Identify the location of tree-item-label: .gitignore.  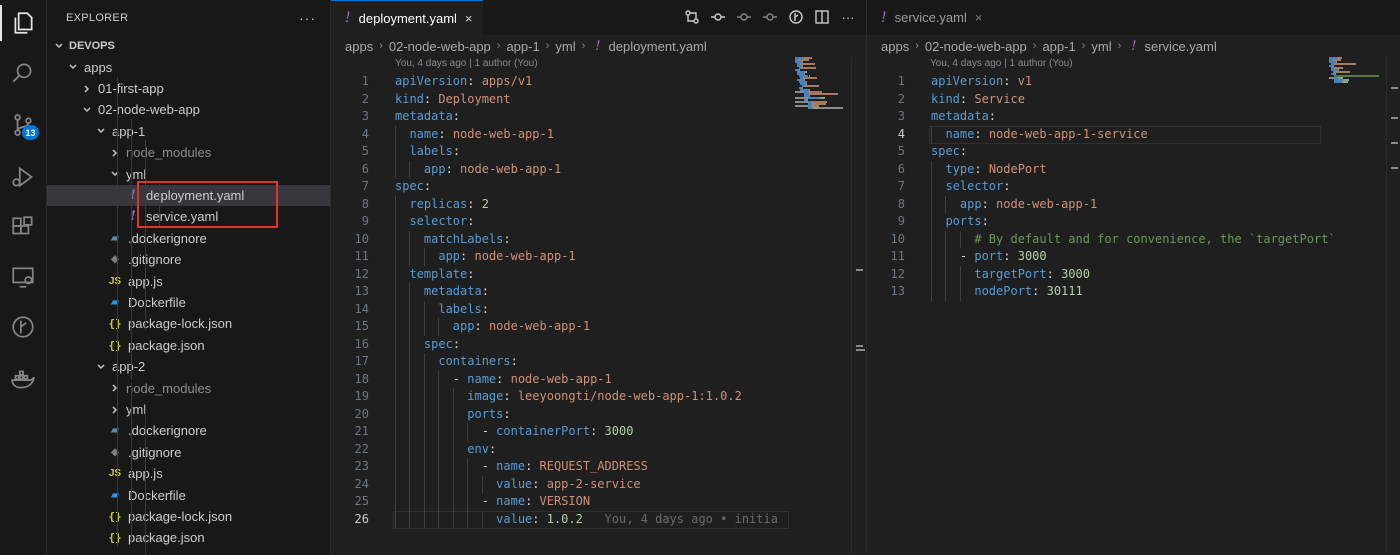
(155, 260).